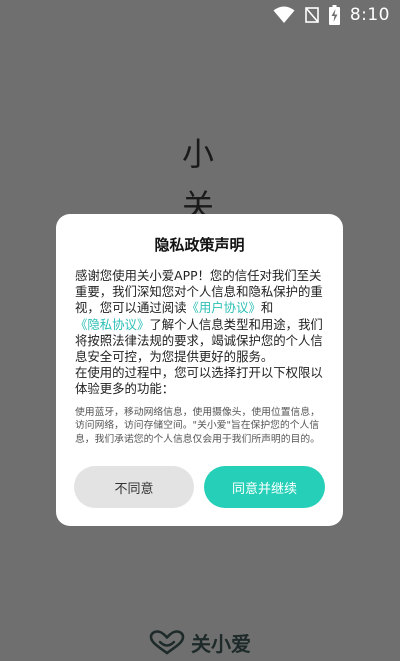  I want to click on heart-logo-icon, so click(167, 641).